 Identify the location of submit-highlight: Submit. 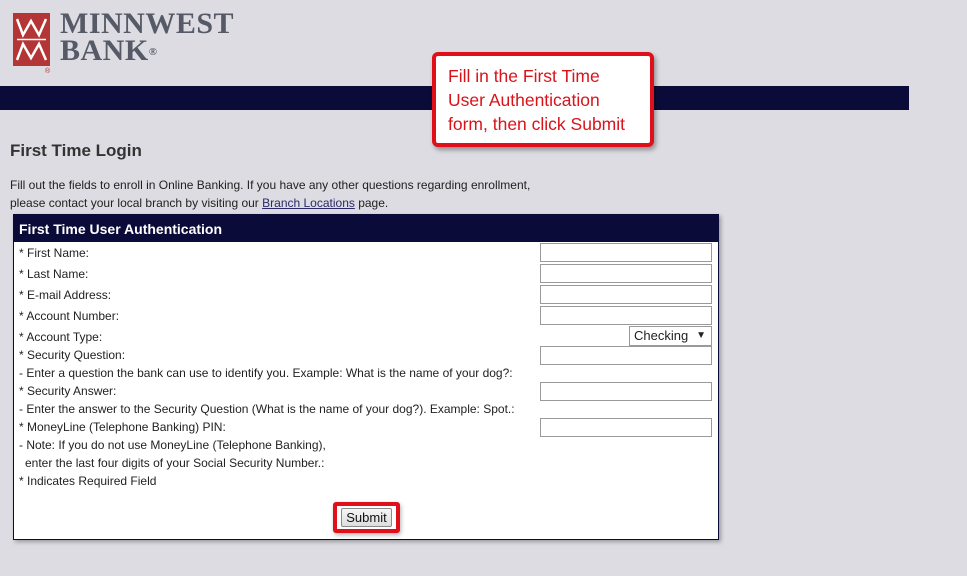
(366, 517).